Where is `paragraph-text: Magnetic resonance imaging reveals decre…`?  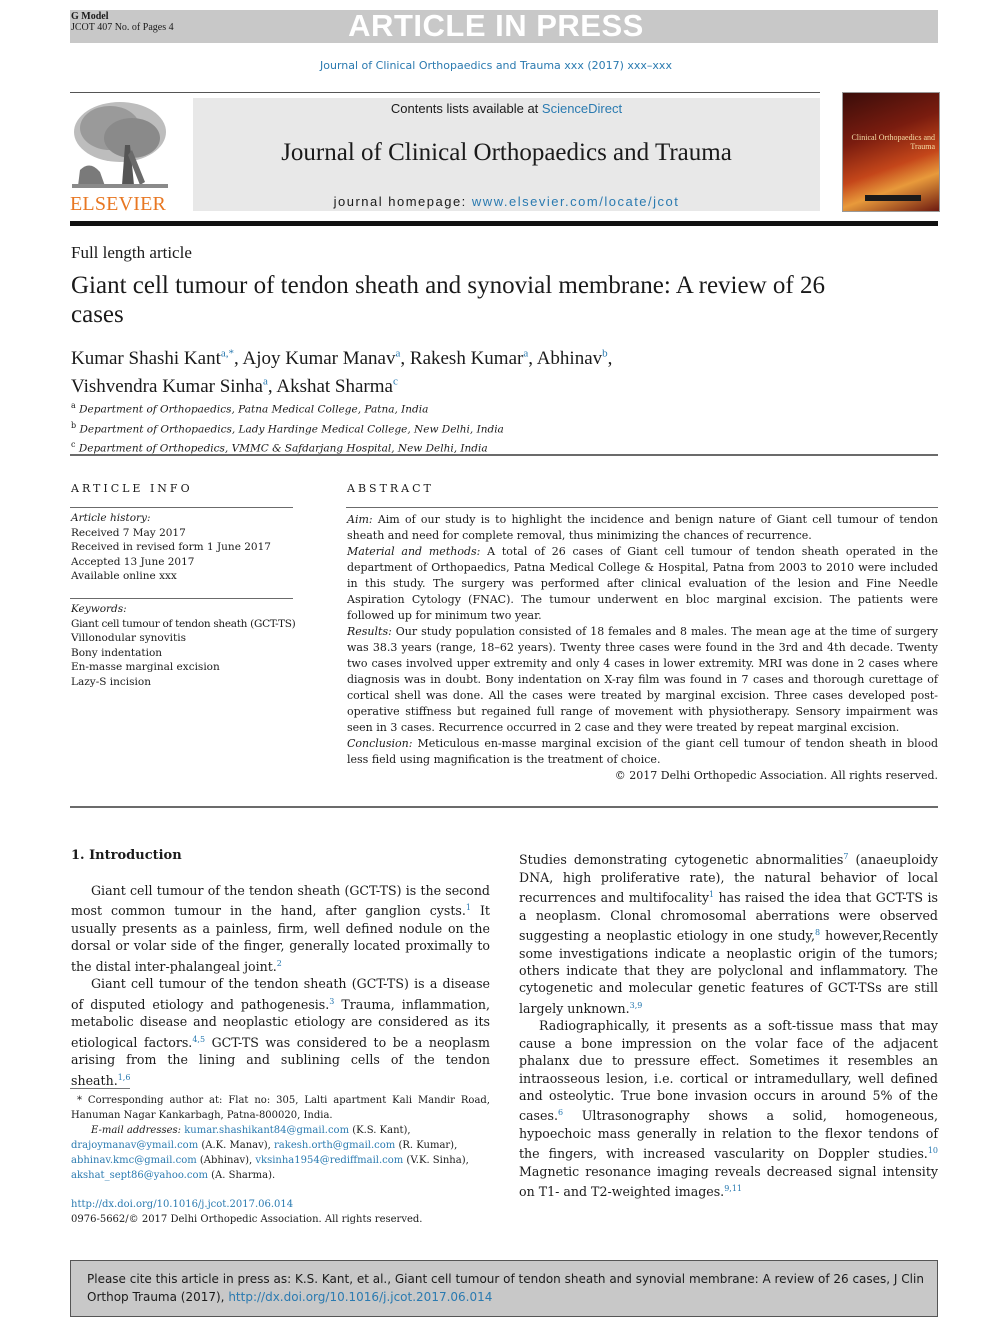
paragraph-text: Magnetic resonance imaging reveals decre… is located at coordinates (728, 1182).